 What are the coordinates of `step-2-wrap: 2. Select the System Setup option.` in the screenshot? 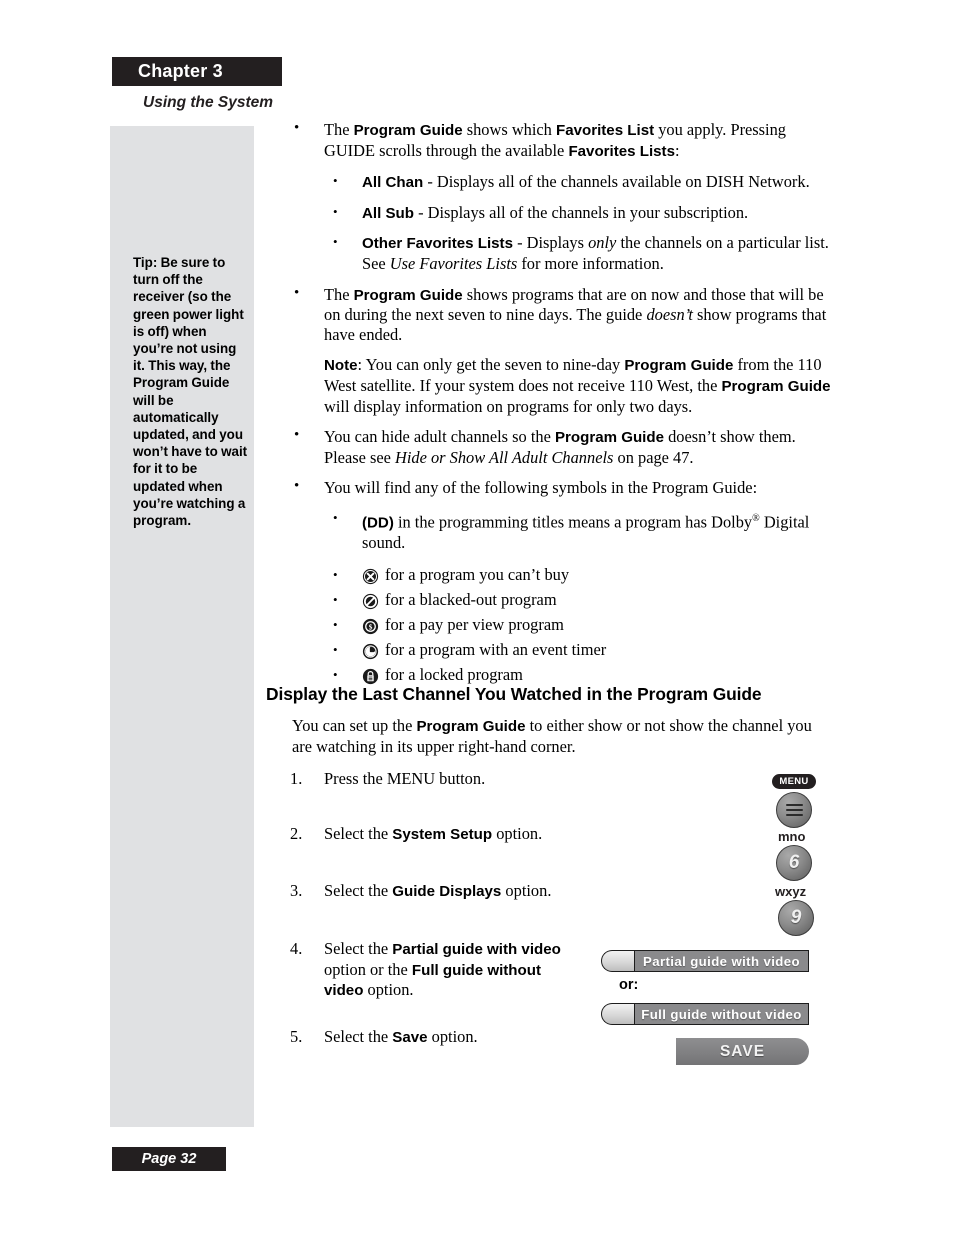 It's located at (440, 834).